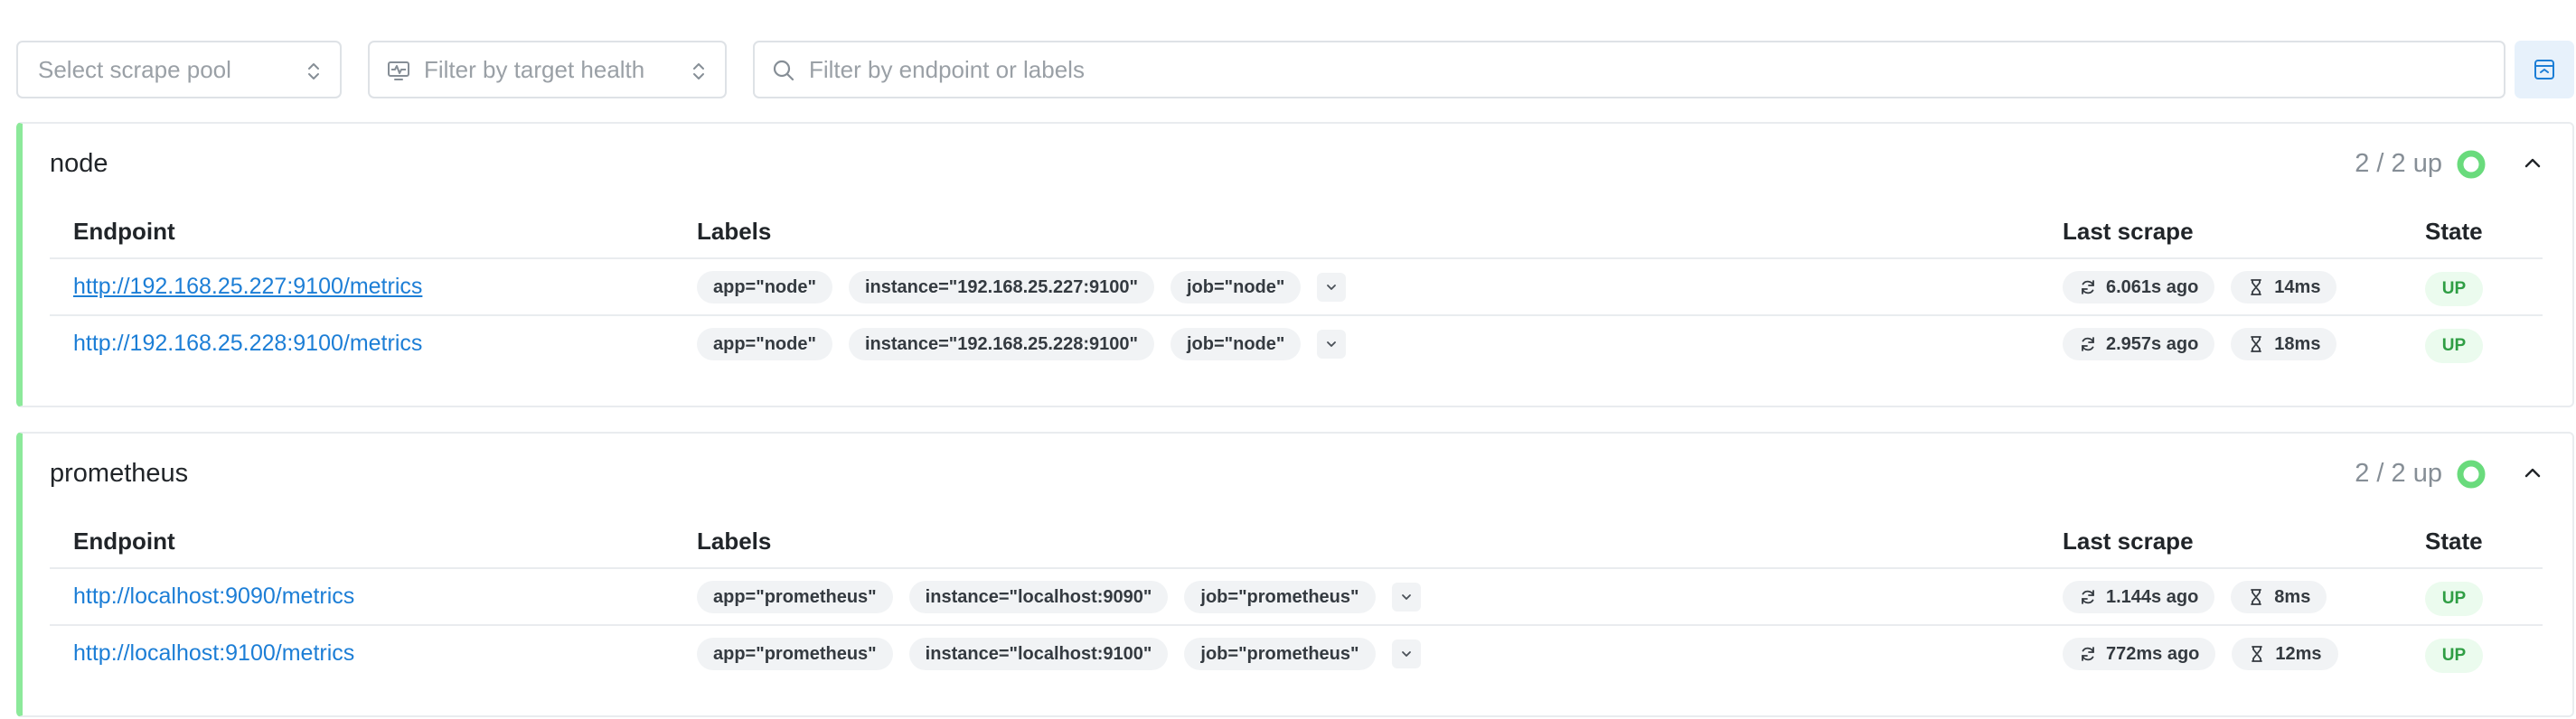 The image size is (2576, 719). What do you see at coordinates (1001, 344) in the screenshot?
I see `label-badge: instance="192.168.25.228:9100"` at bounding box center [1001, 344].